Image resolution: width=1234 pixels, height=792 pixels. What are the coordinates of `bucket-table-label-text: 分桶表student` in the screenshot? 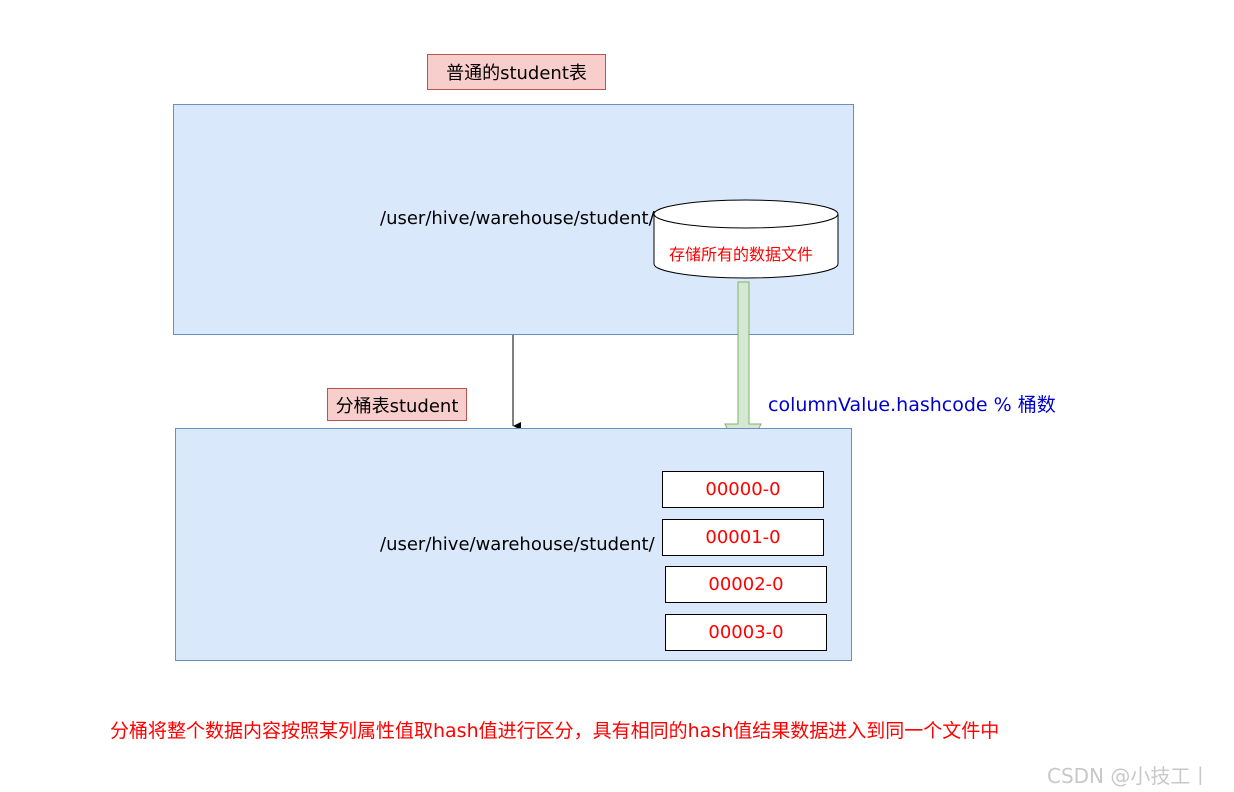 It's located at (397, 406).